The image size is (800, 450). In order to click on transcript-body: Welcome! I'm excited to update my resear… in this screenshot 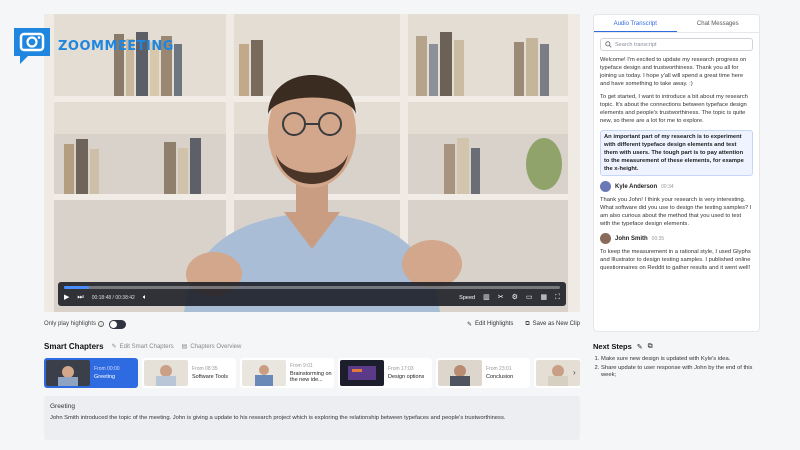, I will do `click(676, 164)`.